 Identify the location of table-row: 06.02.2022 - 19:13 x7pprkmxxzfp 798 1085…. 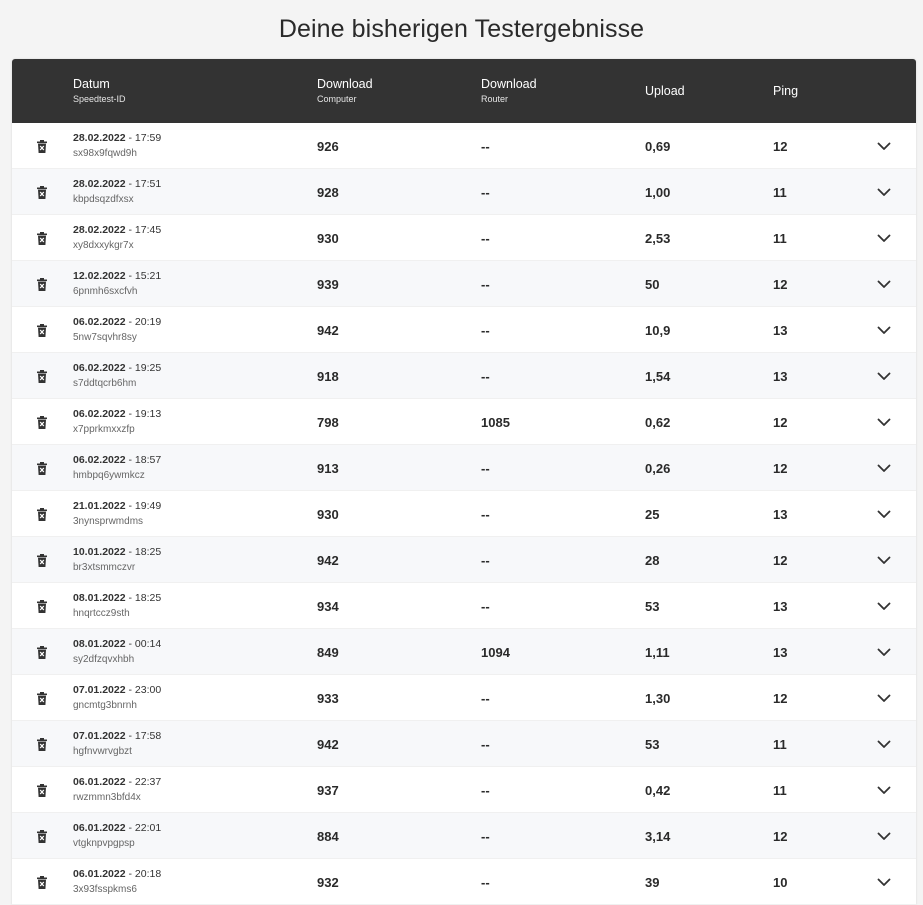
(464, 422).